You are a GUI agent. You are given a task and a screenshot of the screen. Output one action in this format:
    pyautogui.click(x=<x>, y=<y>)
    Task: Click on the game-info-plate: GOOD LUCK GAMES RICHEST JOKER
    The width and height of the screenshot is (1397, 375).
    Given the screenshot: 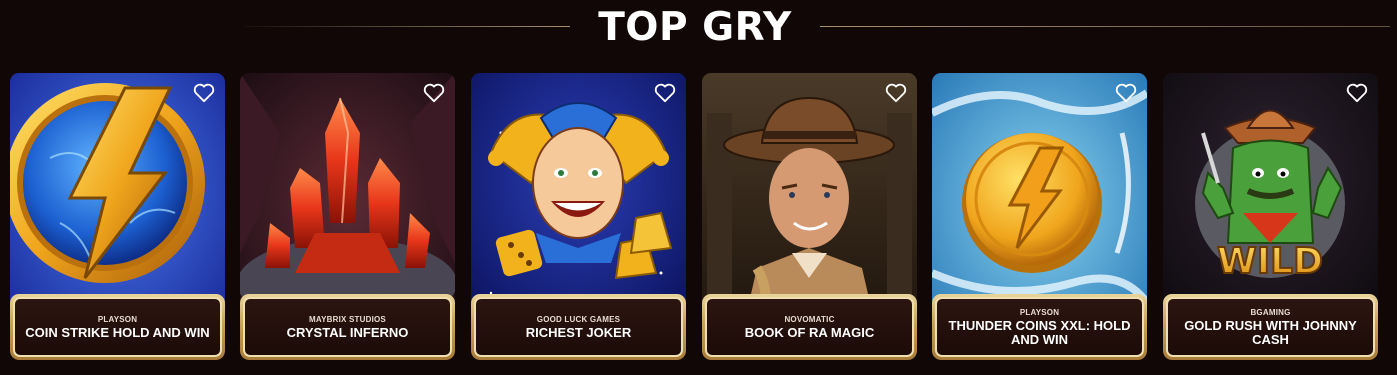 What is the action you would take?
    pyautogui.click(x=578, y=327)
    